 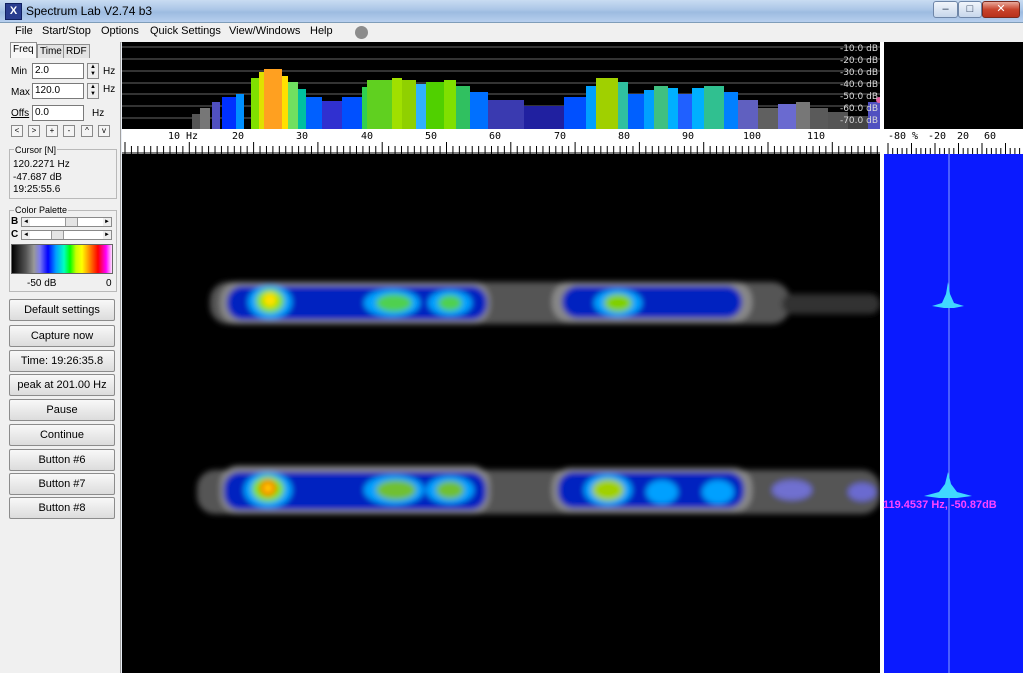 What do you see at coordinates (858, 97) in the screenshot?
I see `db-label-50: -50.0 dB` at bounding box center [858, 97].